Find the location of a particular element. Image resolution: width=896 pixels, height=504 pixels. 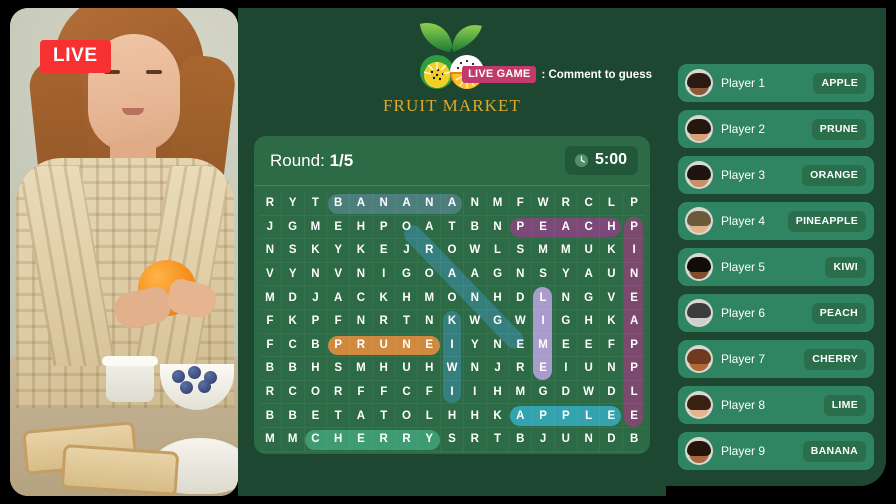

grid-cell-r7-c13: I is located at coordinates (566, 369).